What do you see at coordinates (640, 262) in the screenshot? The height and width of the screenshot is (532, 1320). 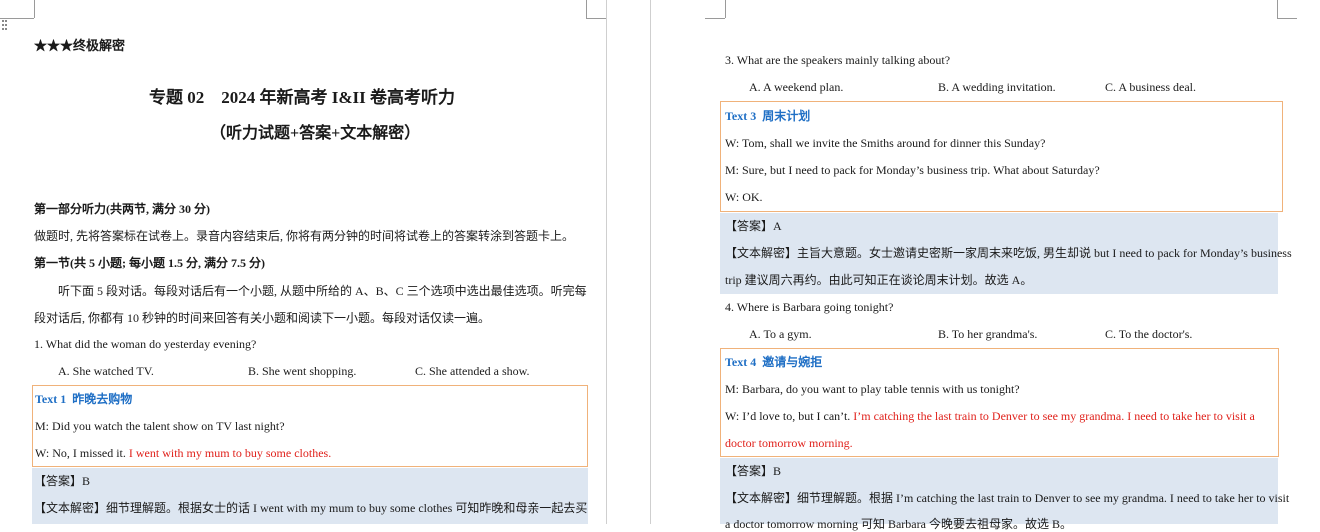 I see `page-gap` at bounding box center [640, 262].